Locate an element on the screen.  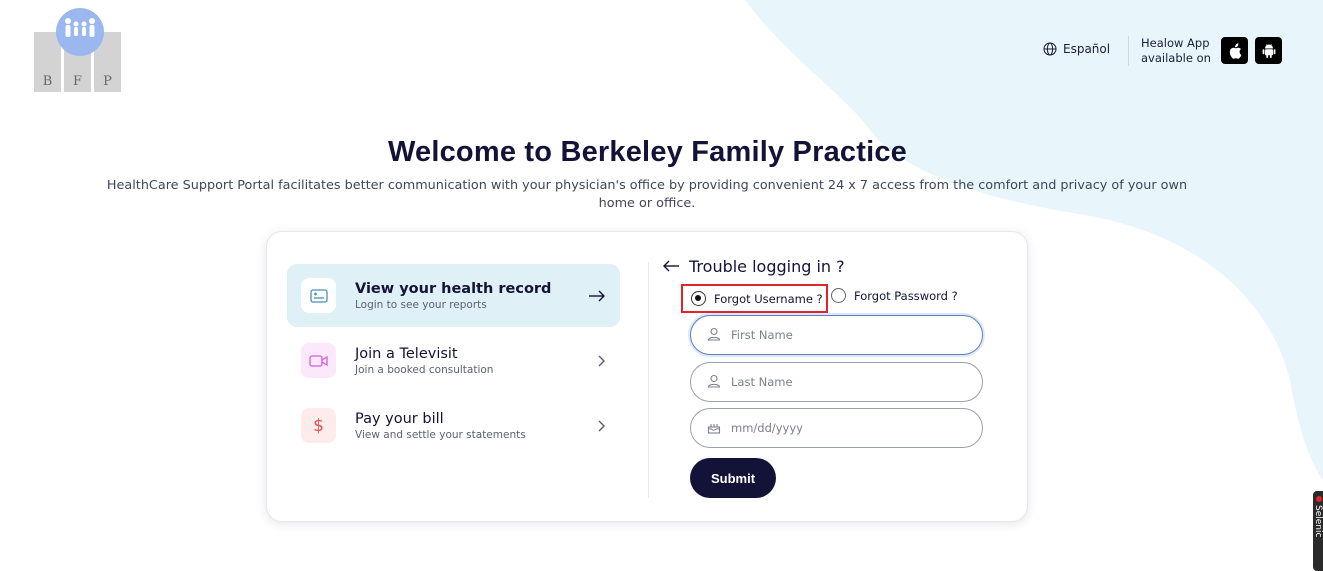
back-arrow-icon is located at coordinates (671, 266).